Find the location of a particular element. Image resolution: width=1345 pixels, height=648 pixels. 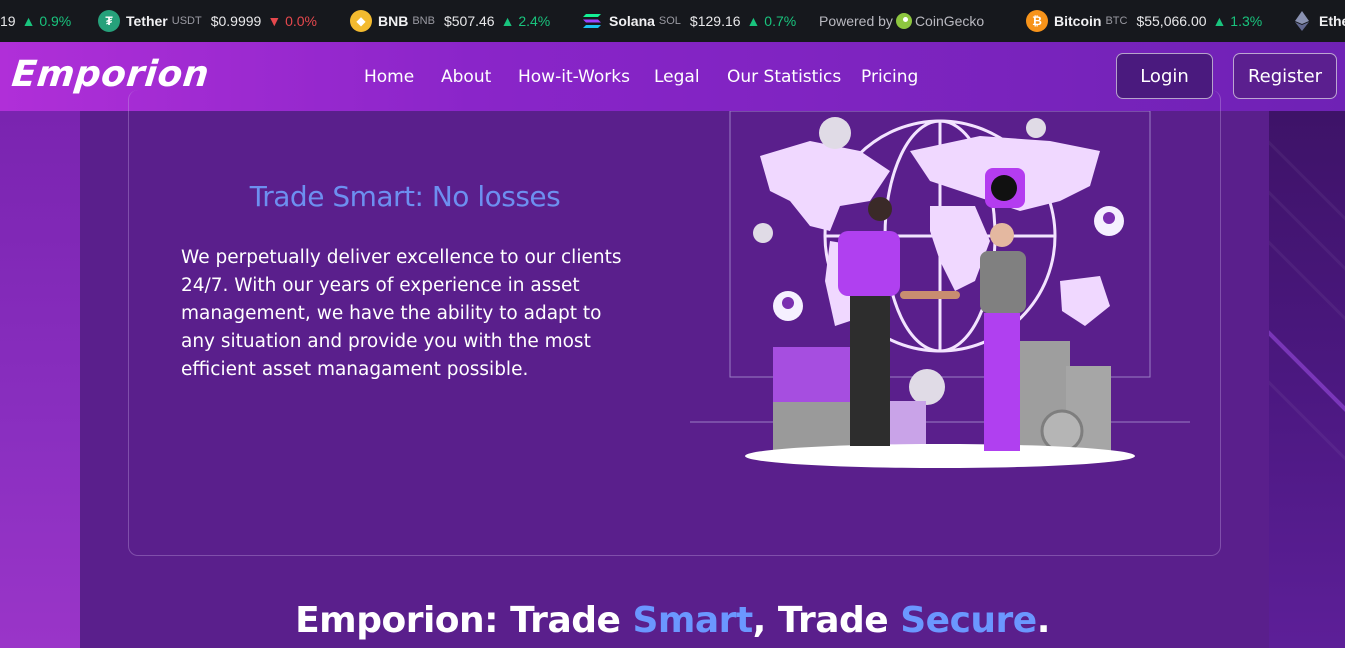

ticker-price: $55,066.00 is located at coordinates (1171, 21).